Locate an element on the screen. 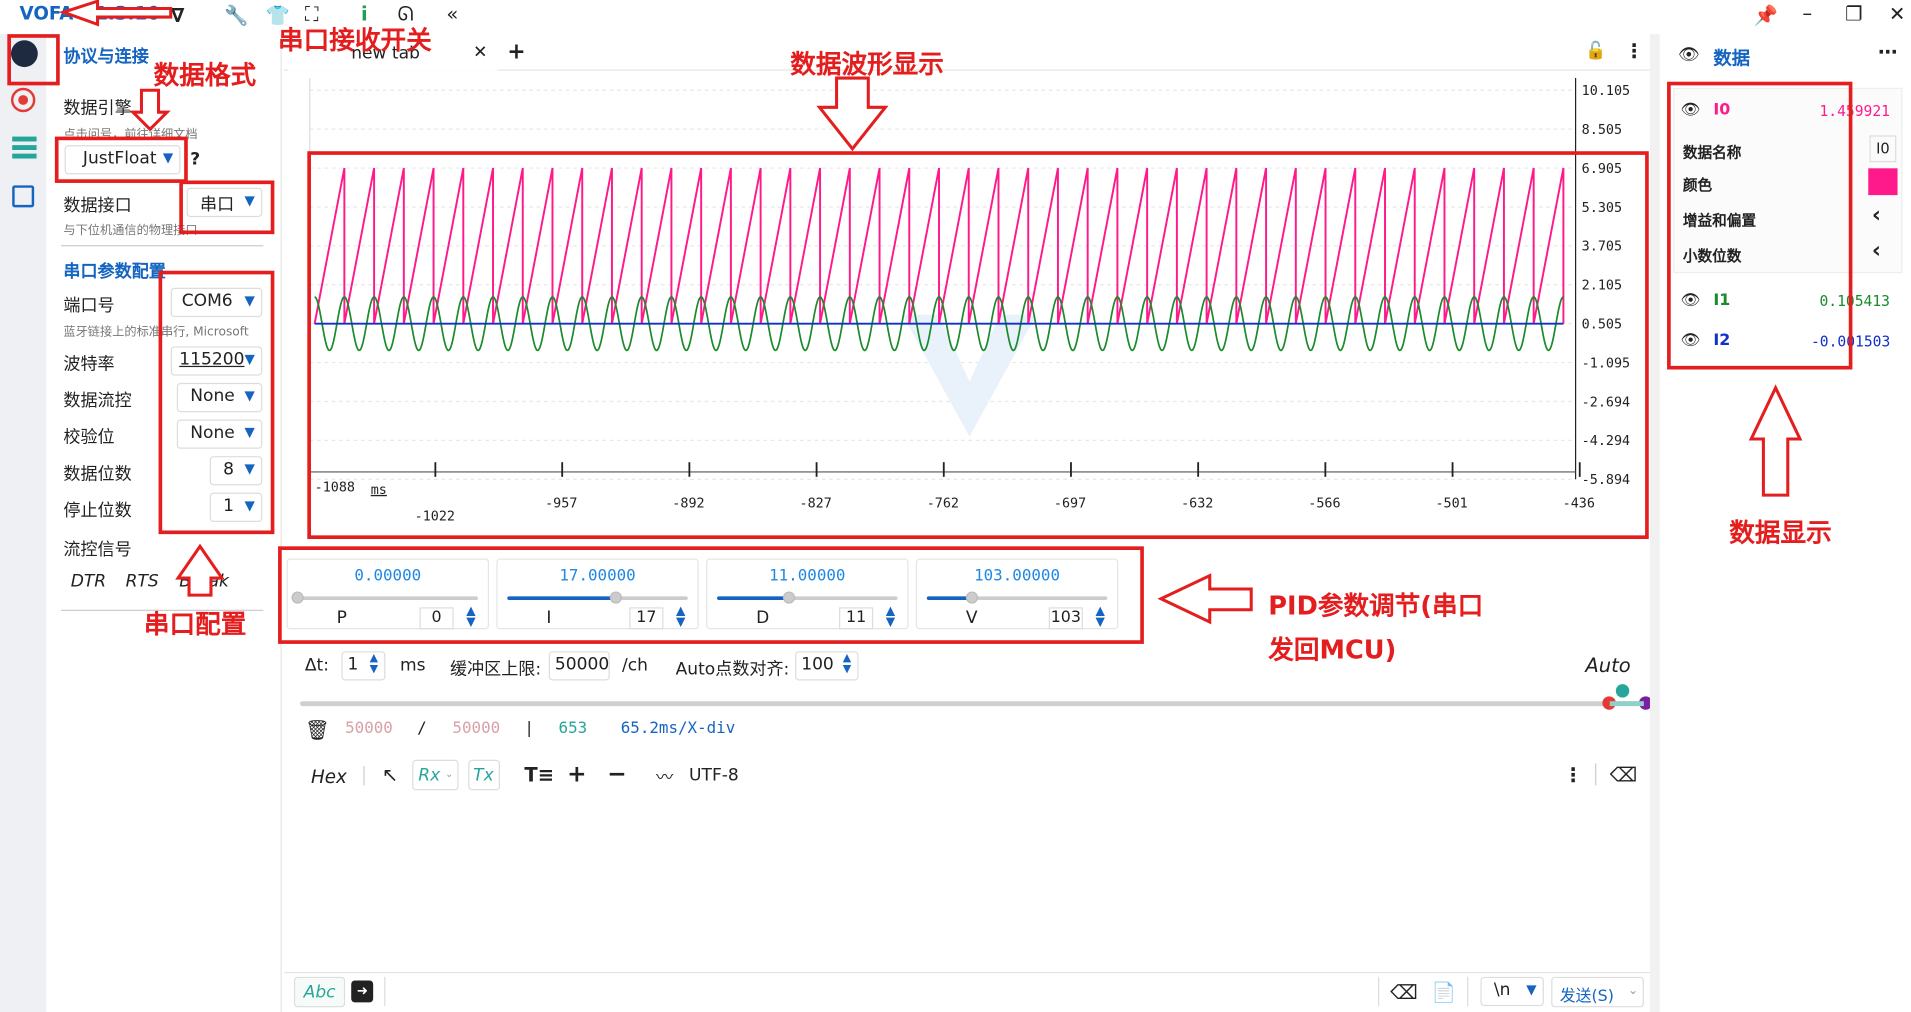  annotation-data-display: 数据显示 is located at coordinates (1780, 533).